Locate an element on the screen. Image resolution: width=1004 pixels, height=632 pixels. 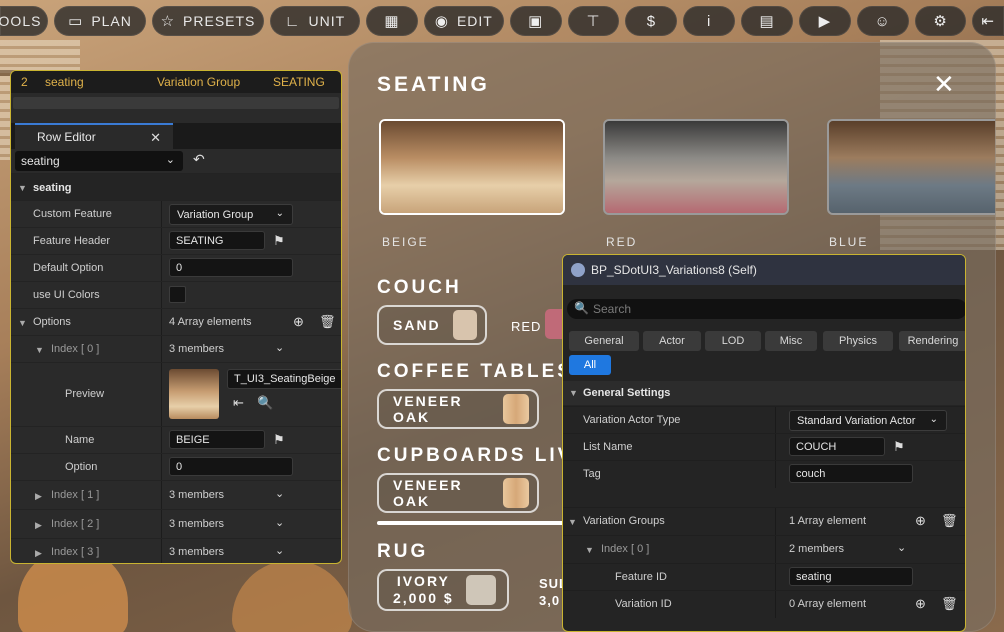
property-row: ▶ Index [ 2 ] 3 members ⌄ is located at coordinates (176, 524).